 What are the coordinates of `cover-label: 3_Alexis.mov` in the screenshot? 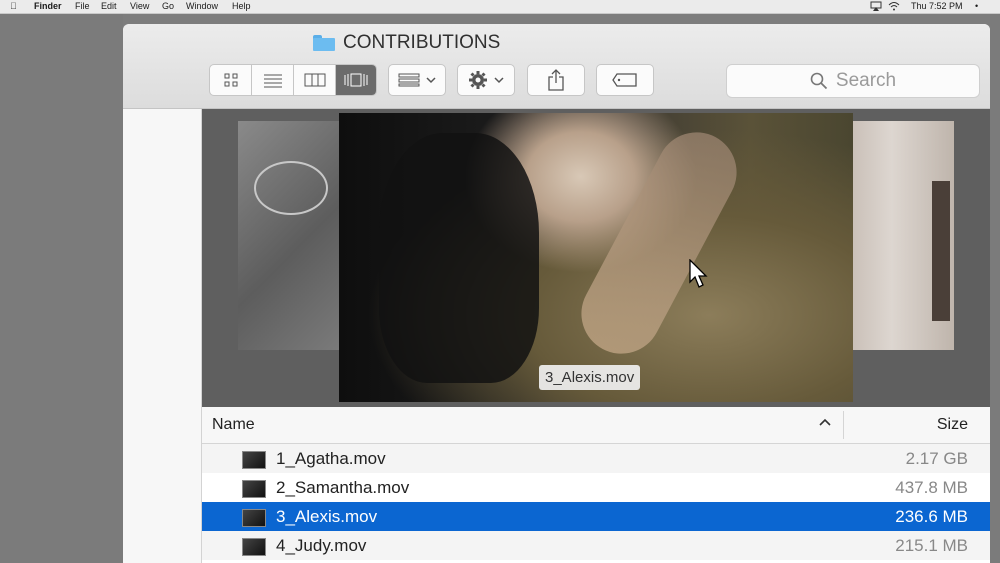 It's located at (590, 377).